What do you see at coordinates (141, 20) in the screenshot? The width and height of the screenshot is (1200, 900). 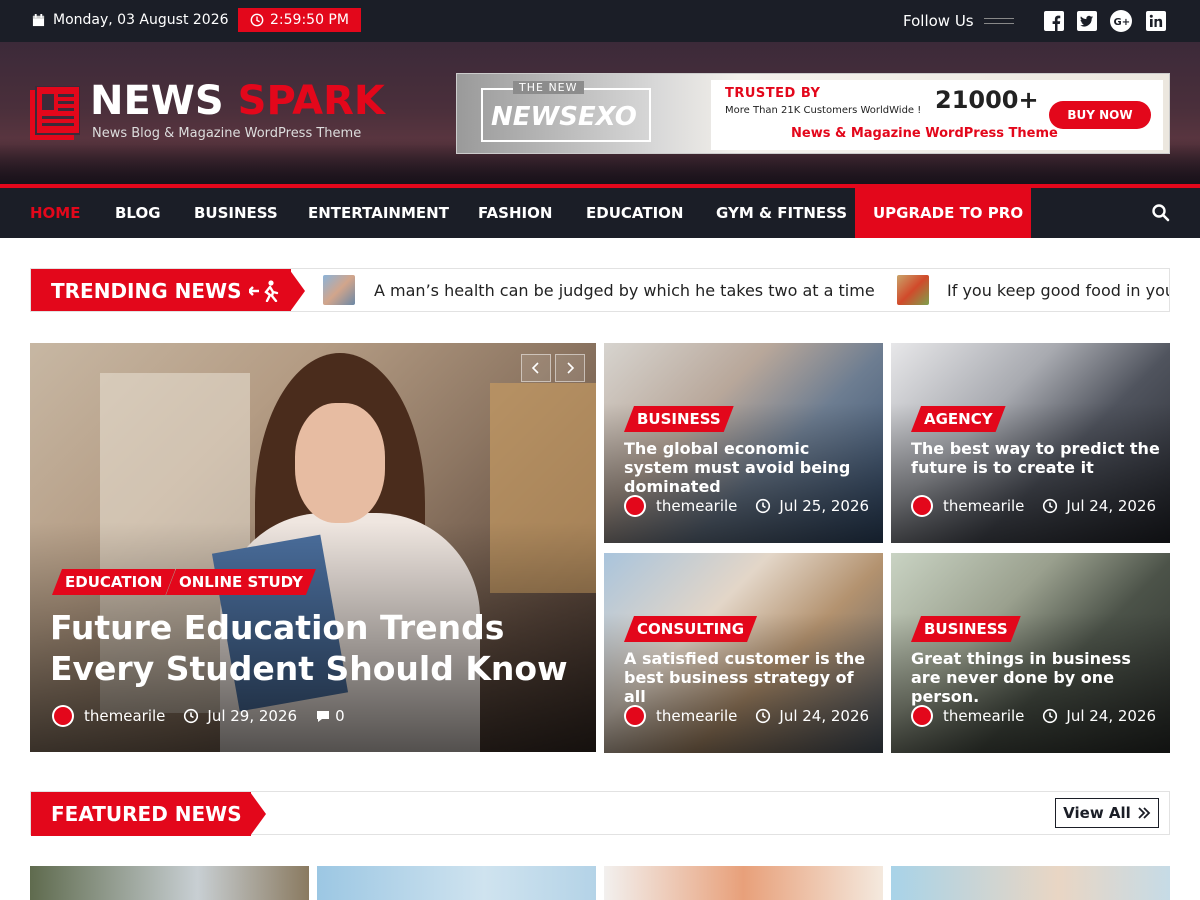 I see `date-text: Monday, 03 August 2026` at bounding box center [141, 20].